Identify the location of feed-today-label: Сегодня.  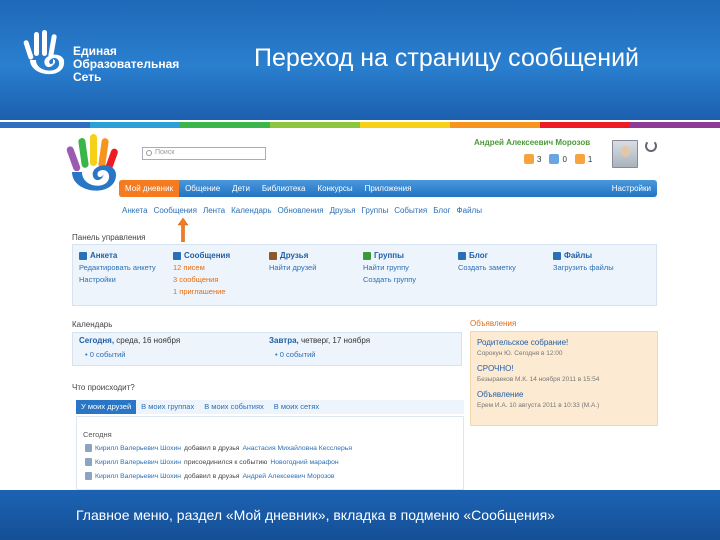
(97, 434).